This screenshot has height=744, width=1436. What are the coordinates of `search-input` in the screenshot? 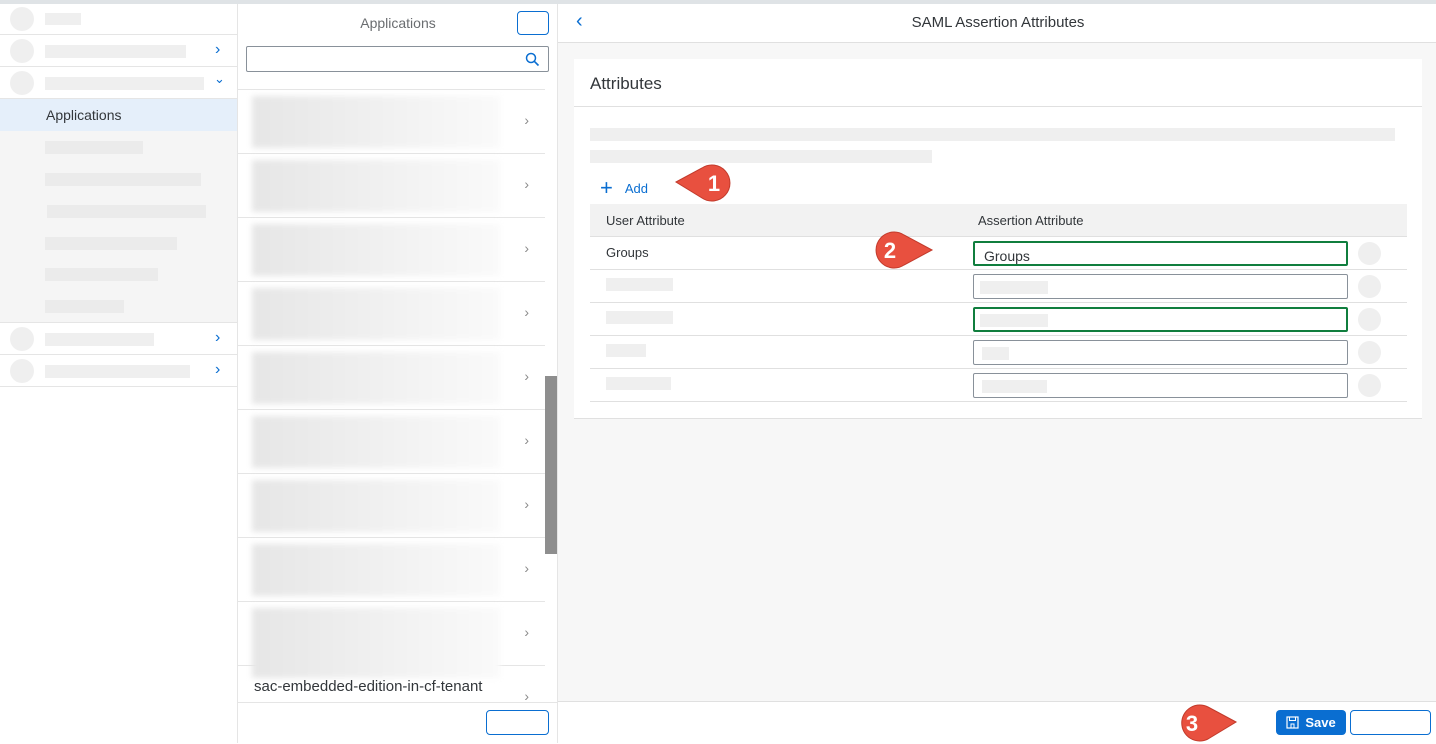 It's located at (397, 59).